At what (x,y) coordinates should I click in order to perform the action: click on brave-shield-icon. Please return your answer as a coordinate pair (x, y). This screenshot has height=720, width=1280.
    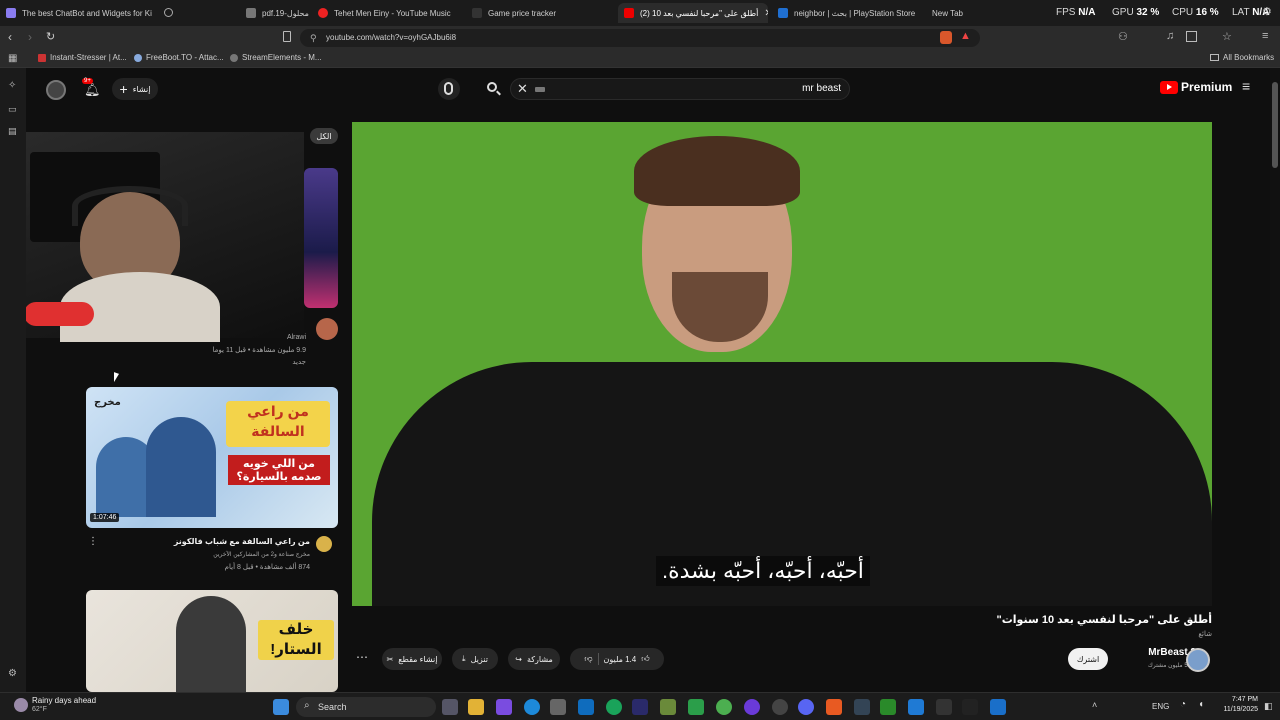
    Looking at the image, I should click on (946, 37).